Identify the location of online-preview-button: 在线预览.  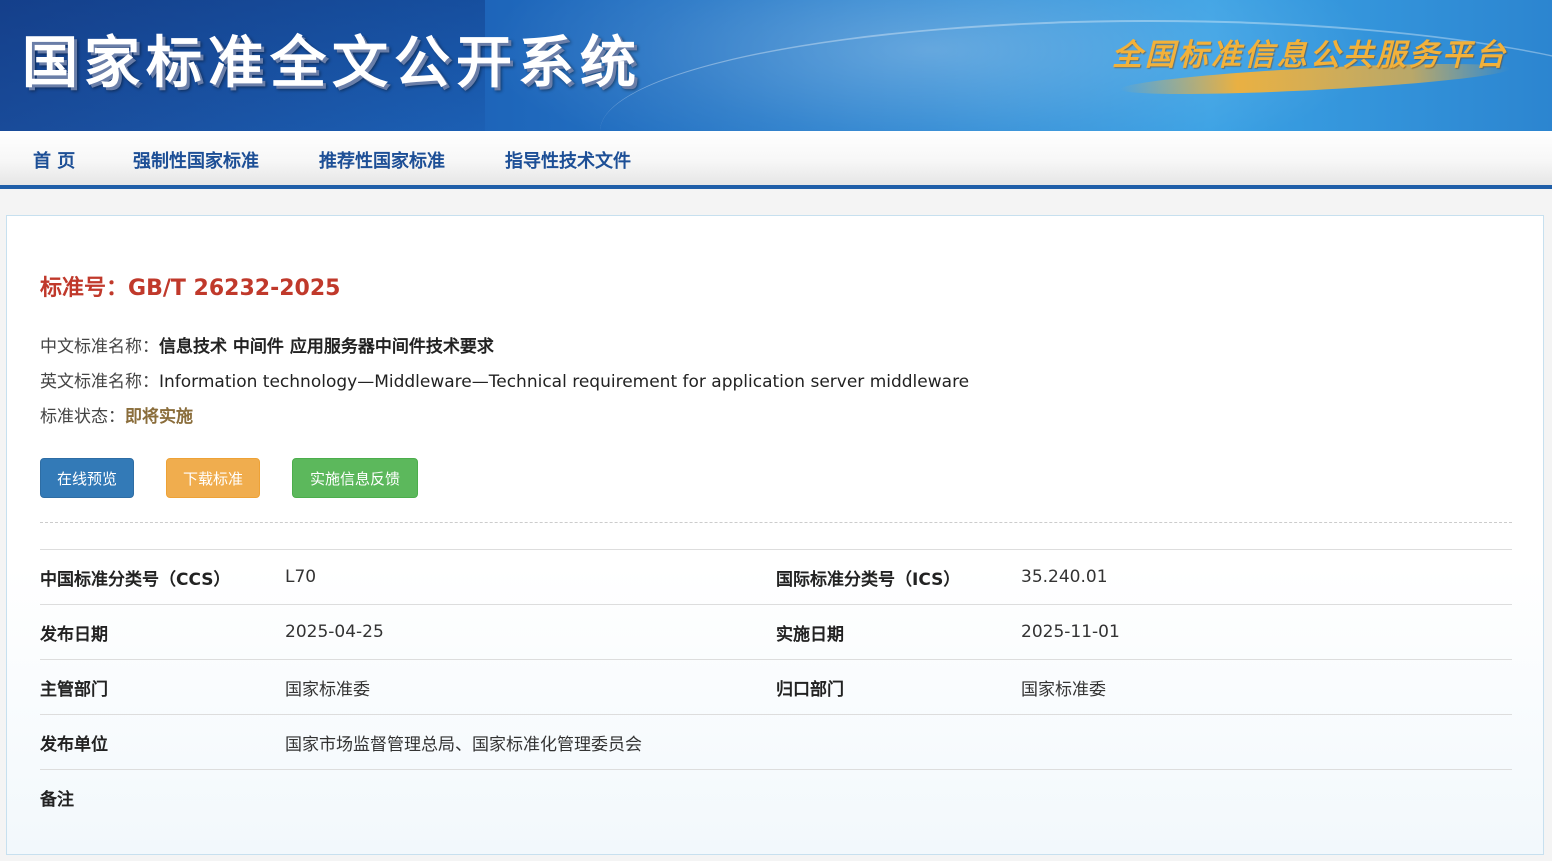
(87, 478).